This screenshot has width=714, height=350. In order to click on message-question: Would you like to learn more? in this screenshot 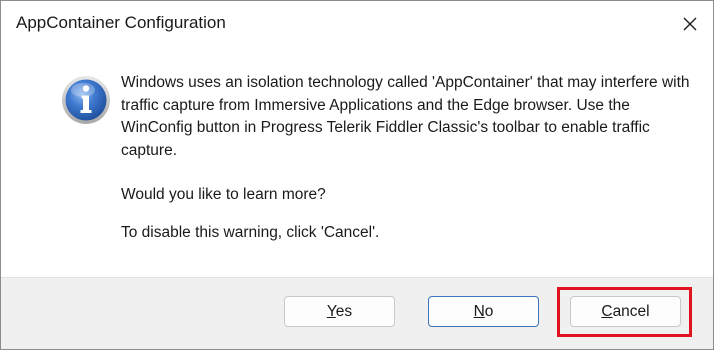, I will do `click(223, 194)`.